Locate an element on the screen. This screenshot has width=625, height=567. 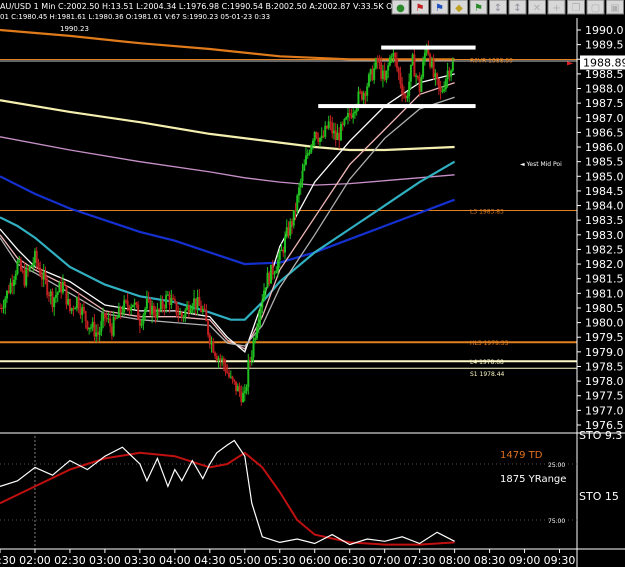
y-tick-label: 1979.0 is located at coordinates (604, 352).